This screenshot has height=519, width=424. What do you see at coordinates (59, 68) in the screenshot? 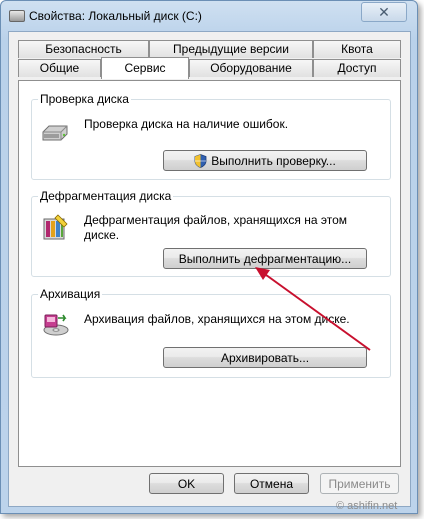
I see `tab-general: Общие` at bounding box center [59, 68].